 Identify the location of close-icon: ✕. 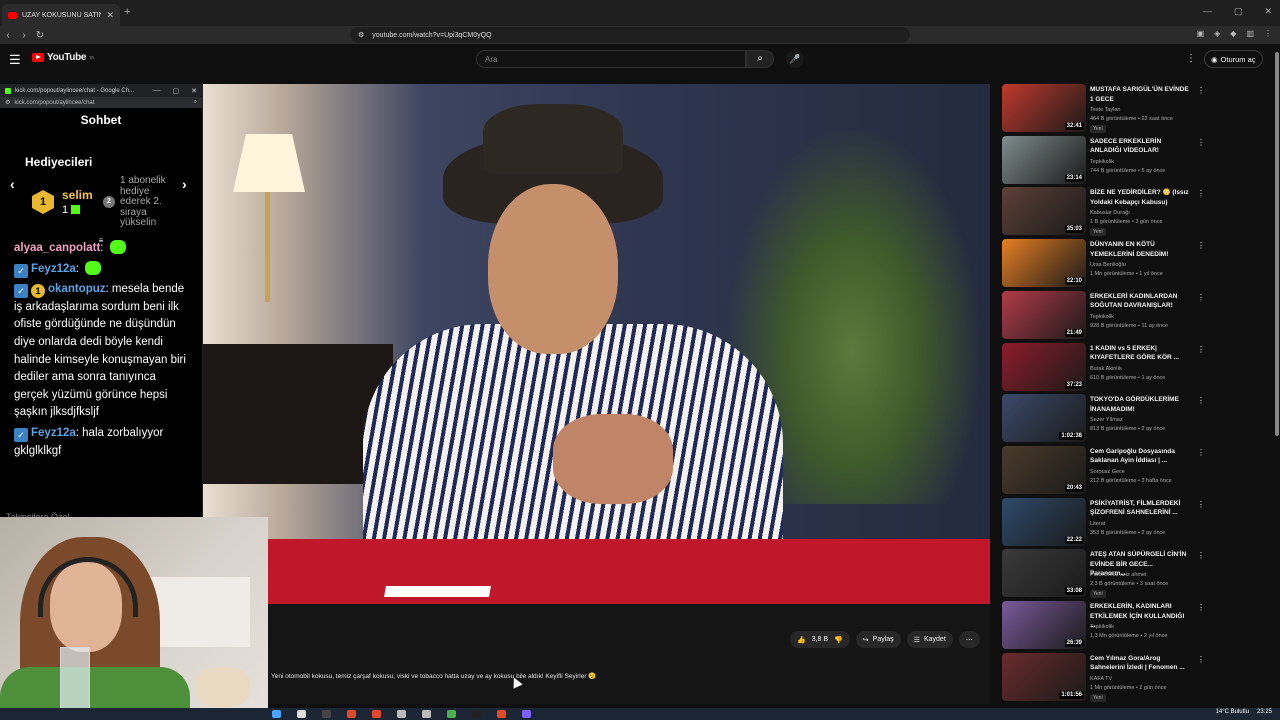
(194, 91).